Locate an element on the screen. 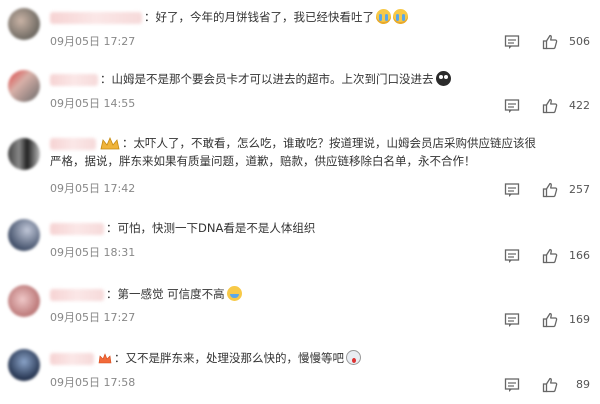 Image resolution: width=600 pixels, height=404 pixels. comment-time: 09月05日 17:58 is located at coordinates (93, 382).